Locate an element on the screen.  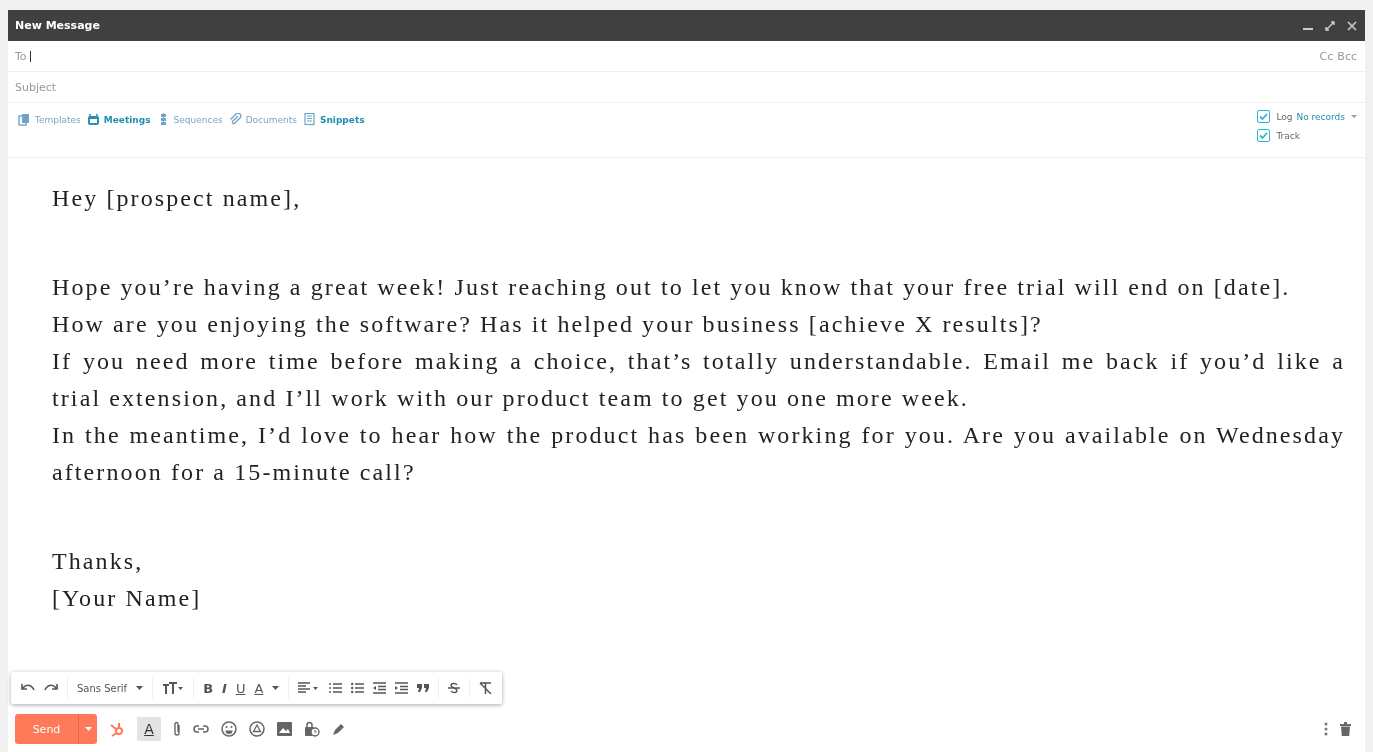
bold-button: B is located at coordinates (208, 688).